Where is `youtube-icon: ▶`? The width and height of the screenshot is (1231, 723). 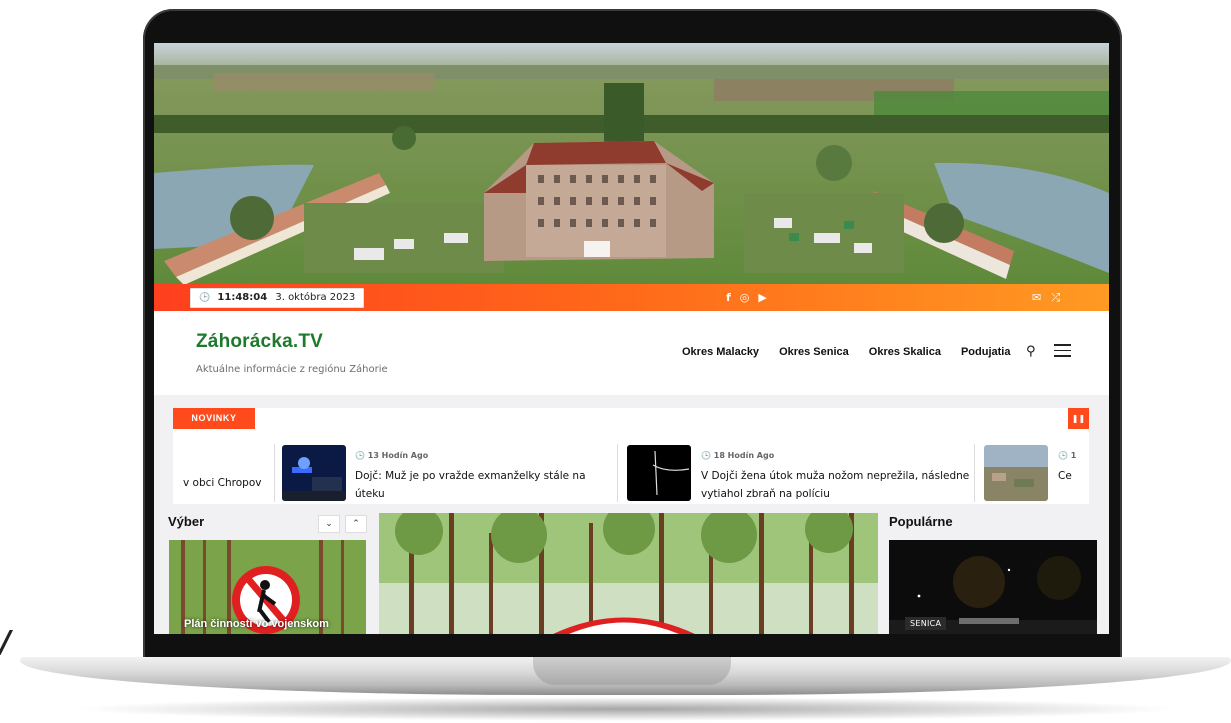 youtube-icon: ▶ is located at coordinates (762, 297).